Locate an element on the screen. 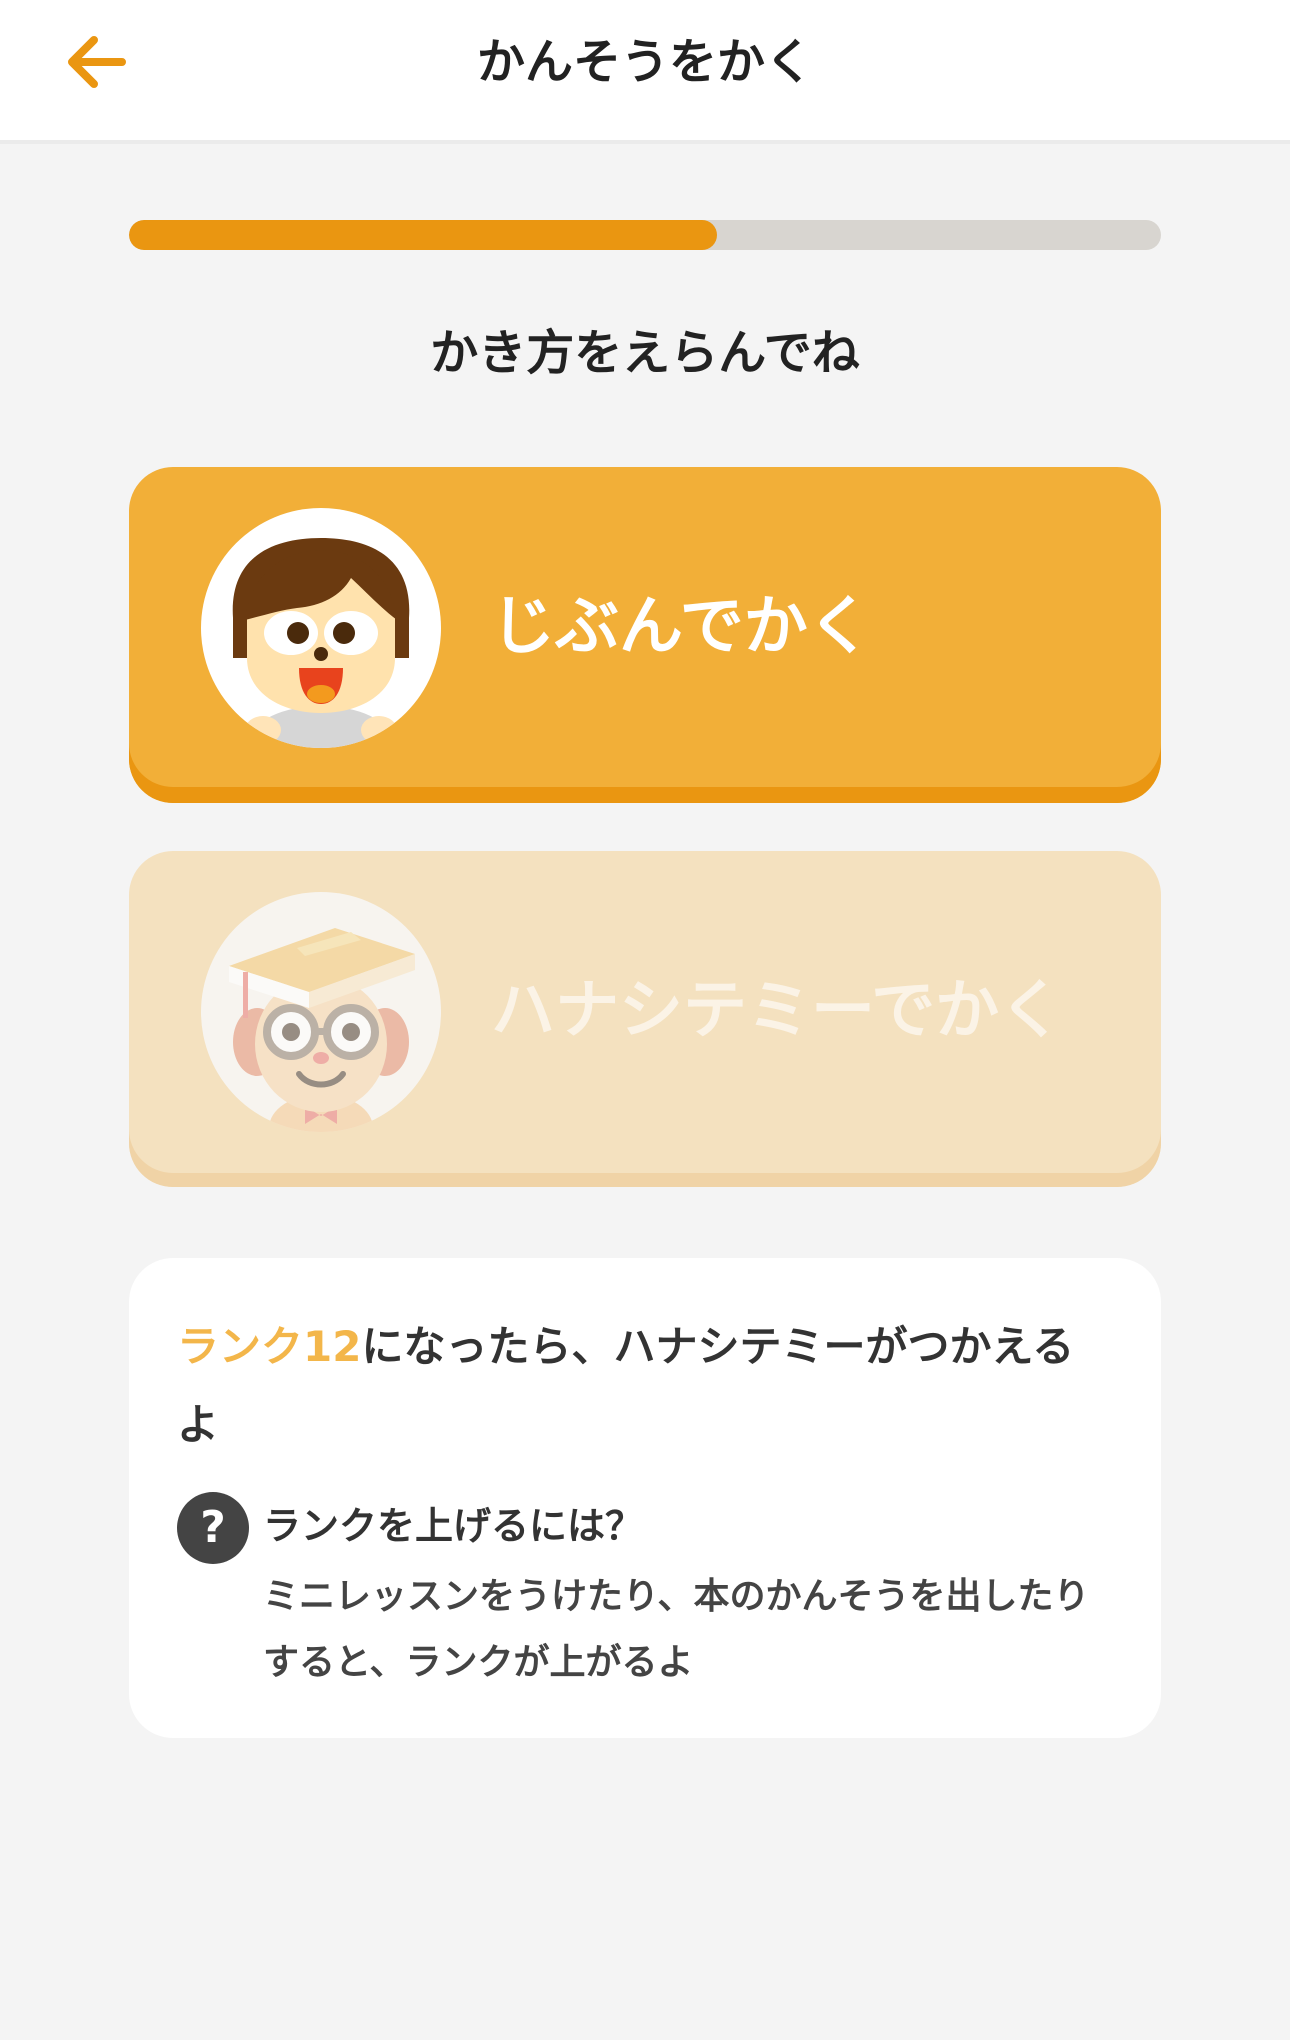  rank-requirement: ランク12 is located at coordinates (269, 1346).